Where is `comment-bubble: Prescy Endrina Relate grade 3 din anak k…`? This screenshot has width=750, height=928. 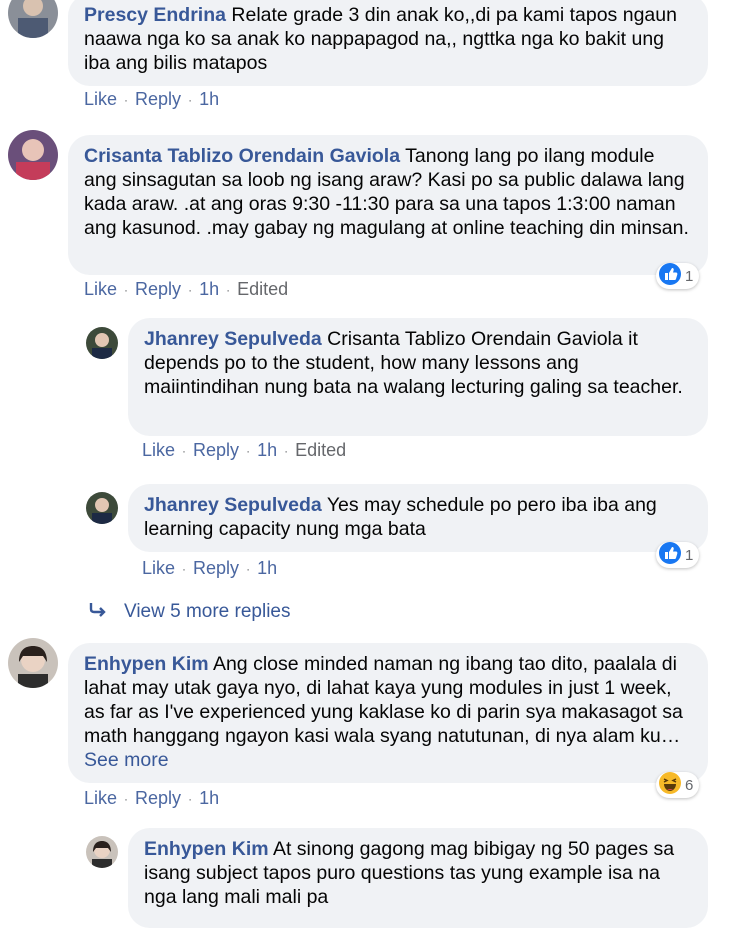 comment-bubble: Prescy Endrina Relate grade 3 din anak k… is located at coordinates (388, 43).